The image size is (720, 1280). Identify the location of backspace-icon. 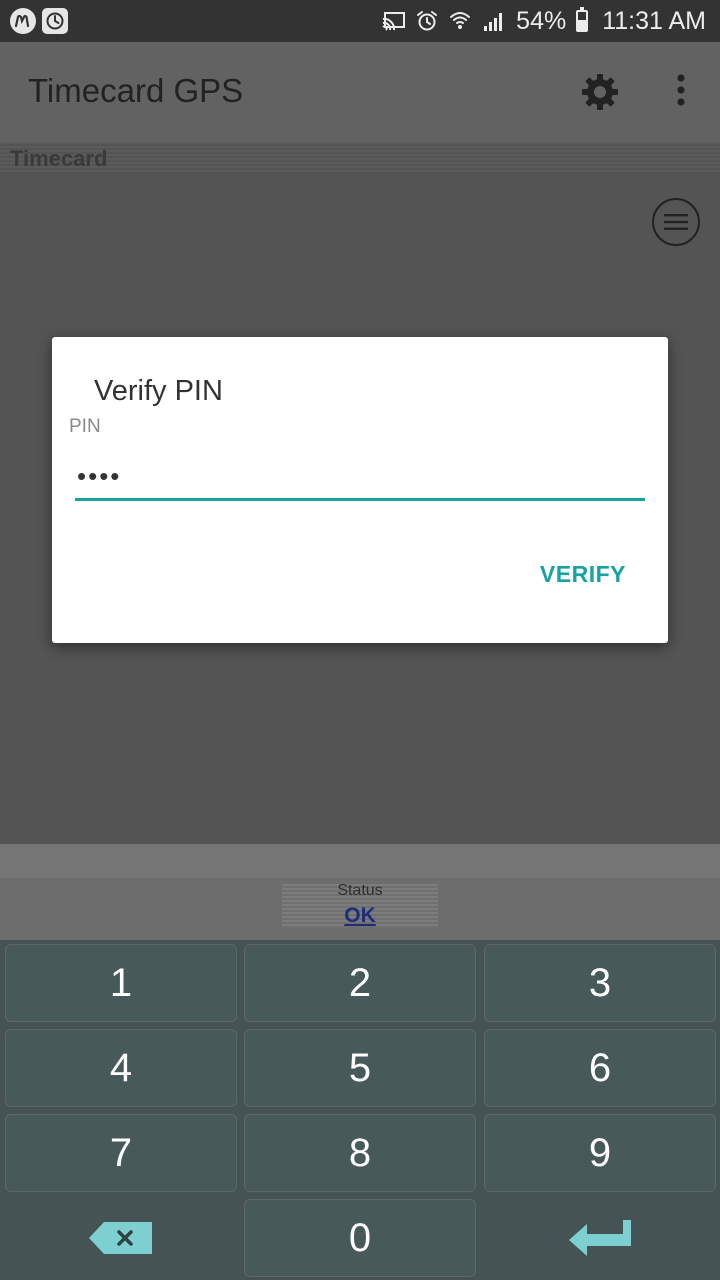
(120, 1238).